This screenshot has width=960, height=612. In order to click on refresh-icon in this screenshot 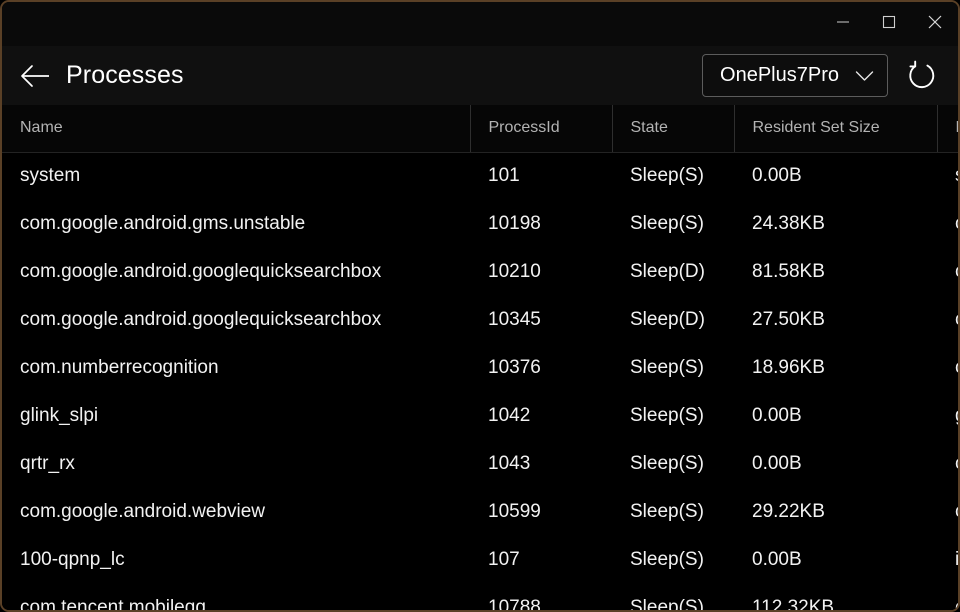, I will do `click(922, 74)`.